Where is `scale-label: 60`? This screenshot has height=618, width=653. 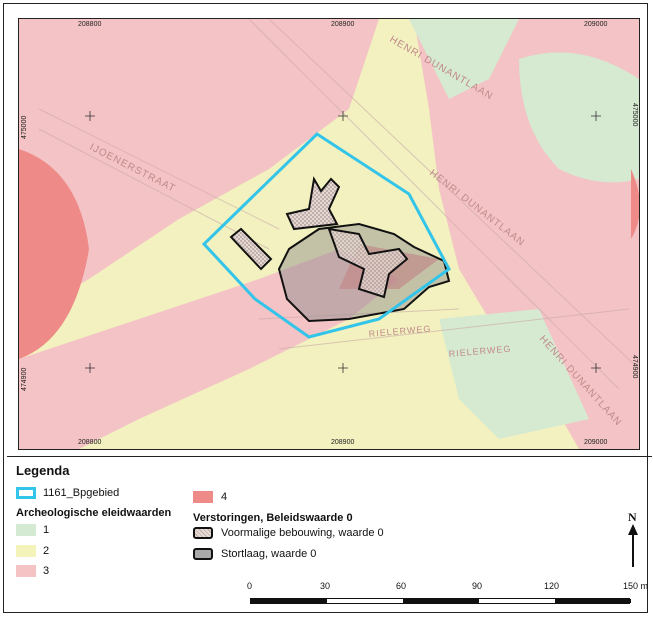
scale-label: 60 is located at coordinates (401, 586).